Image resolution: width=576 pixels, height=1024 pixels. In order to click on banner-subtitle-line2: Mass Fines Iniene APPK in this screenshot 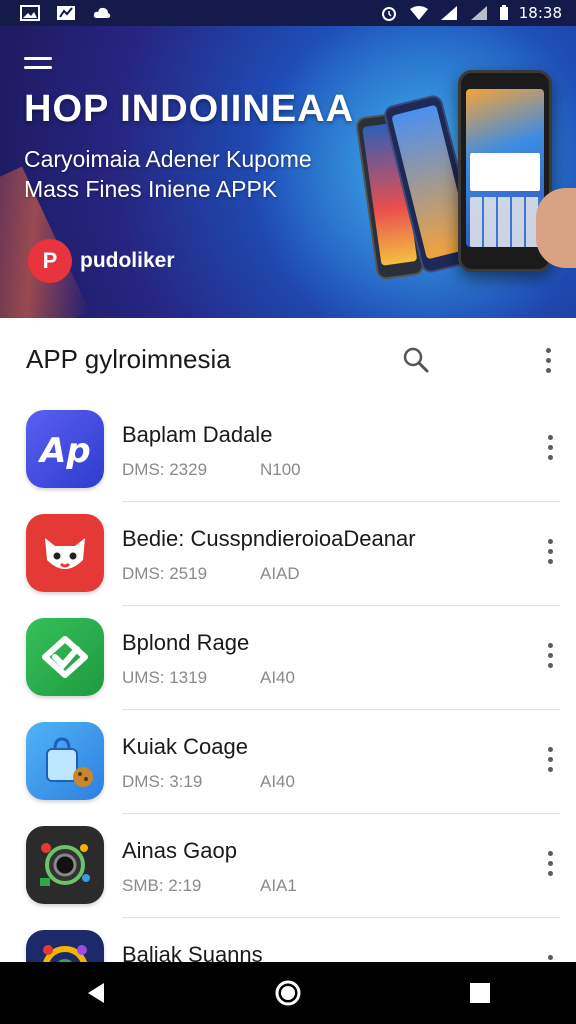, I will do `click(151, 189)`.